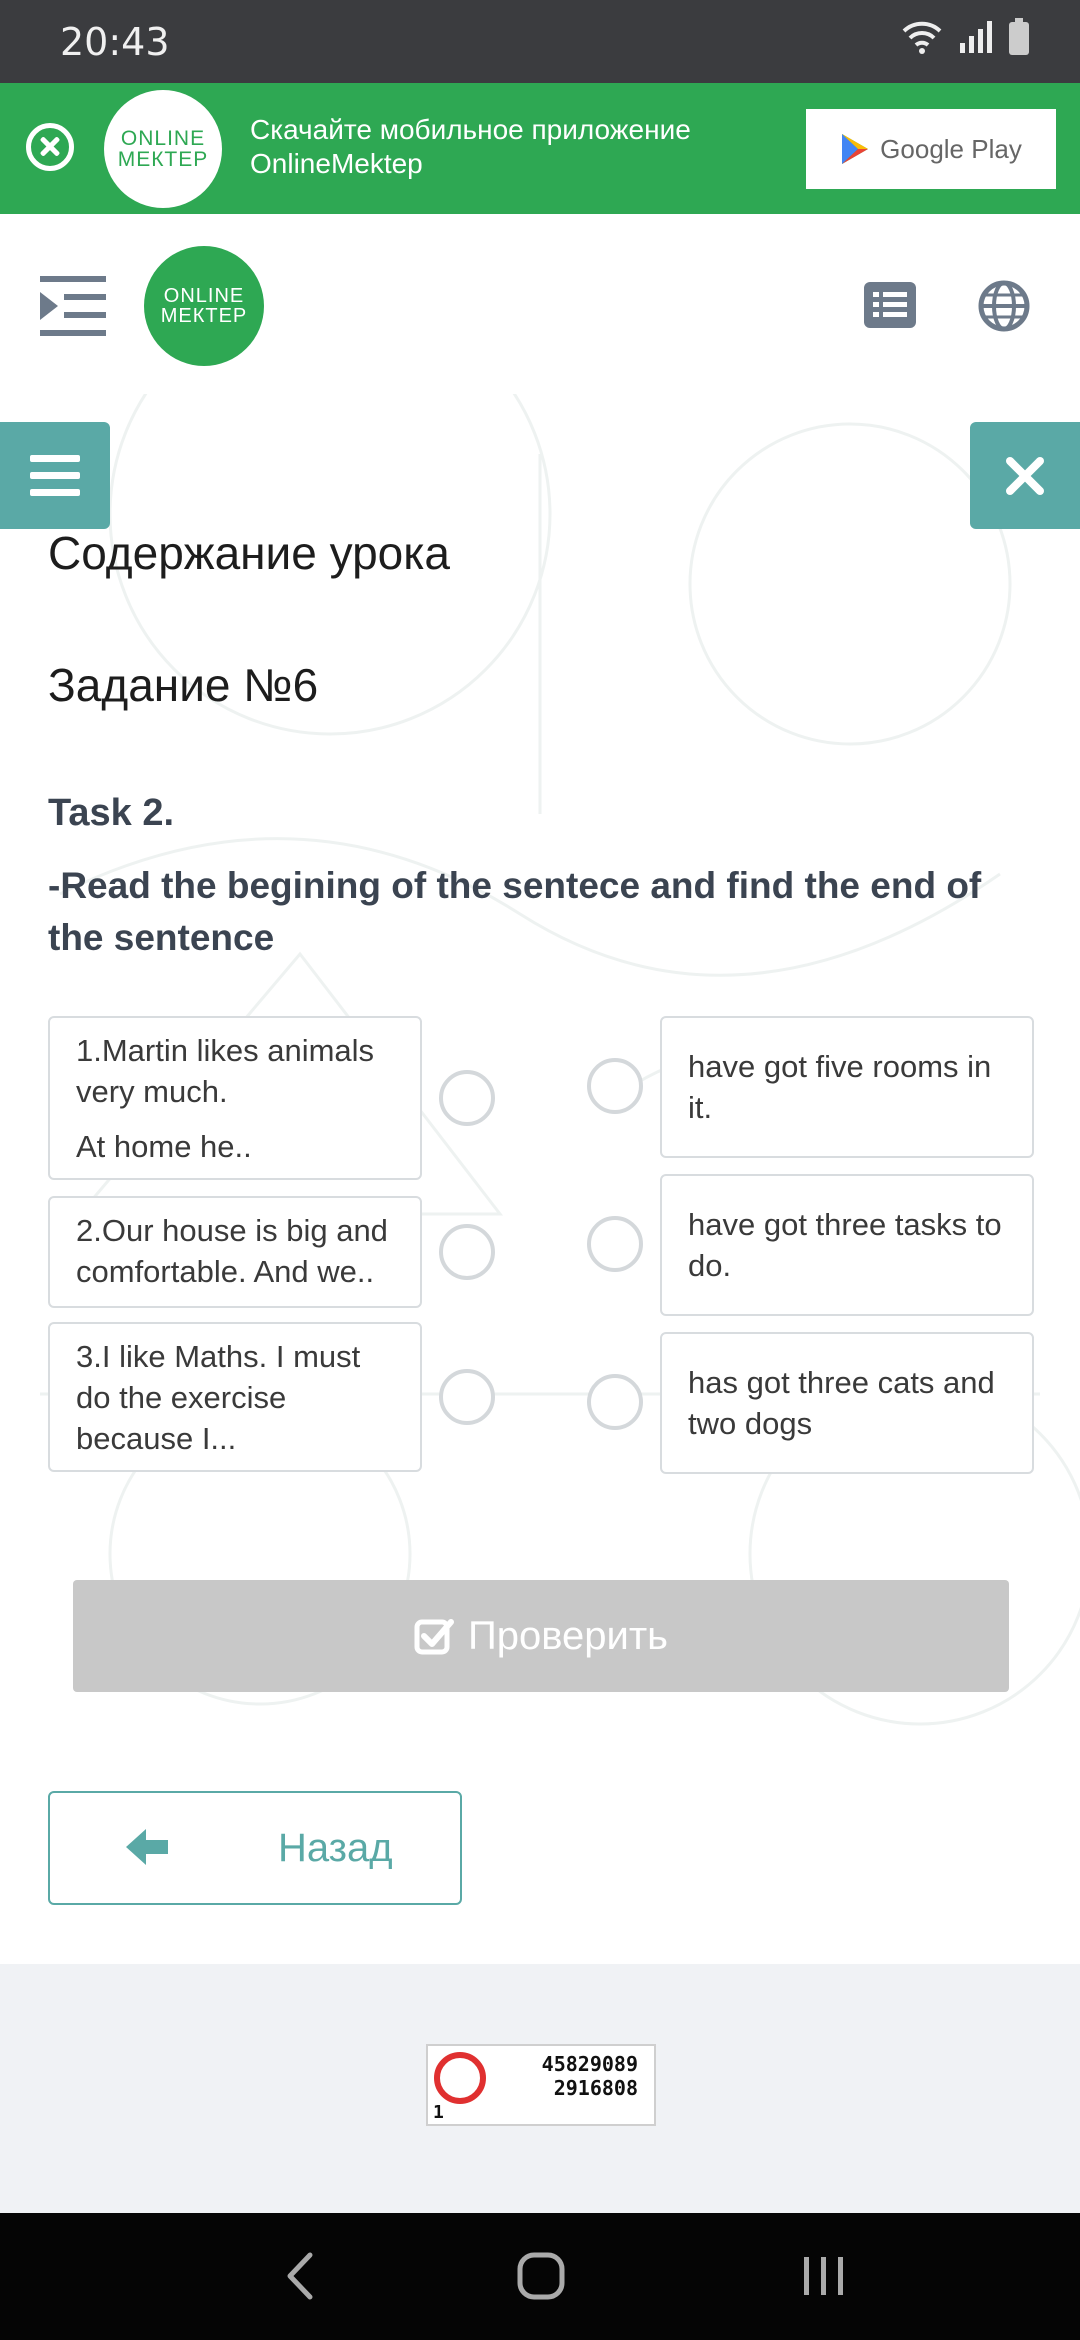 The image size is (1080, 2340). What do you see at coordinates (922, 37) in the screenshot?
I see `wifi-icon` at bounding box center [922, 37].